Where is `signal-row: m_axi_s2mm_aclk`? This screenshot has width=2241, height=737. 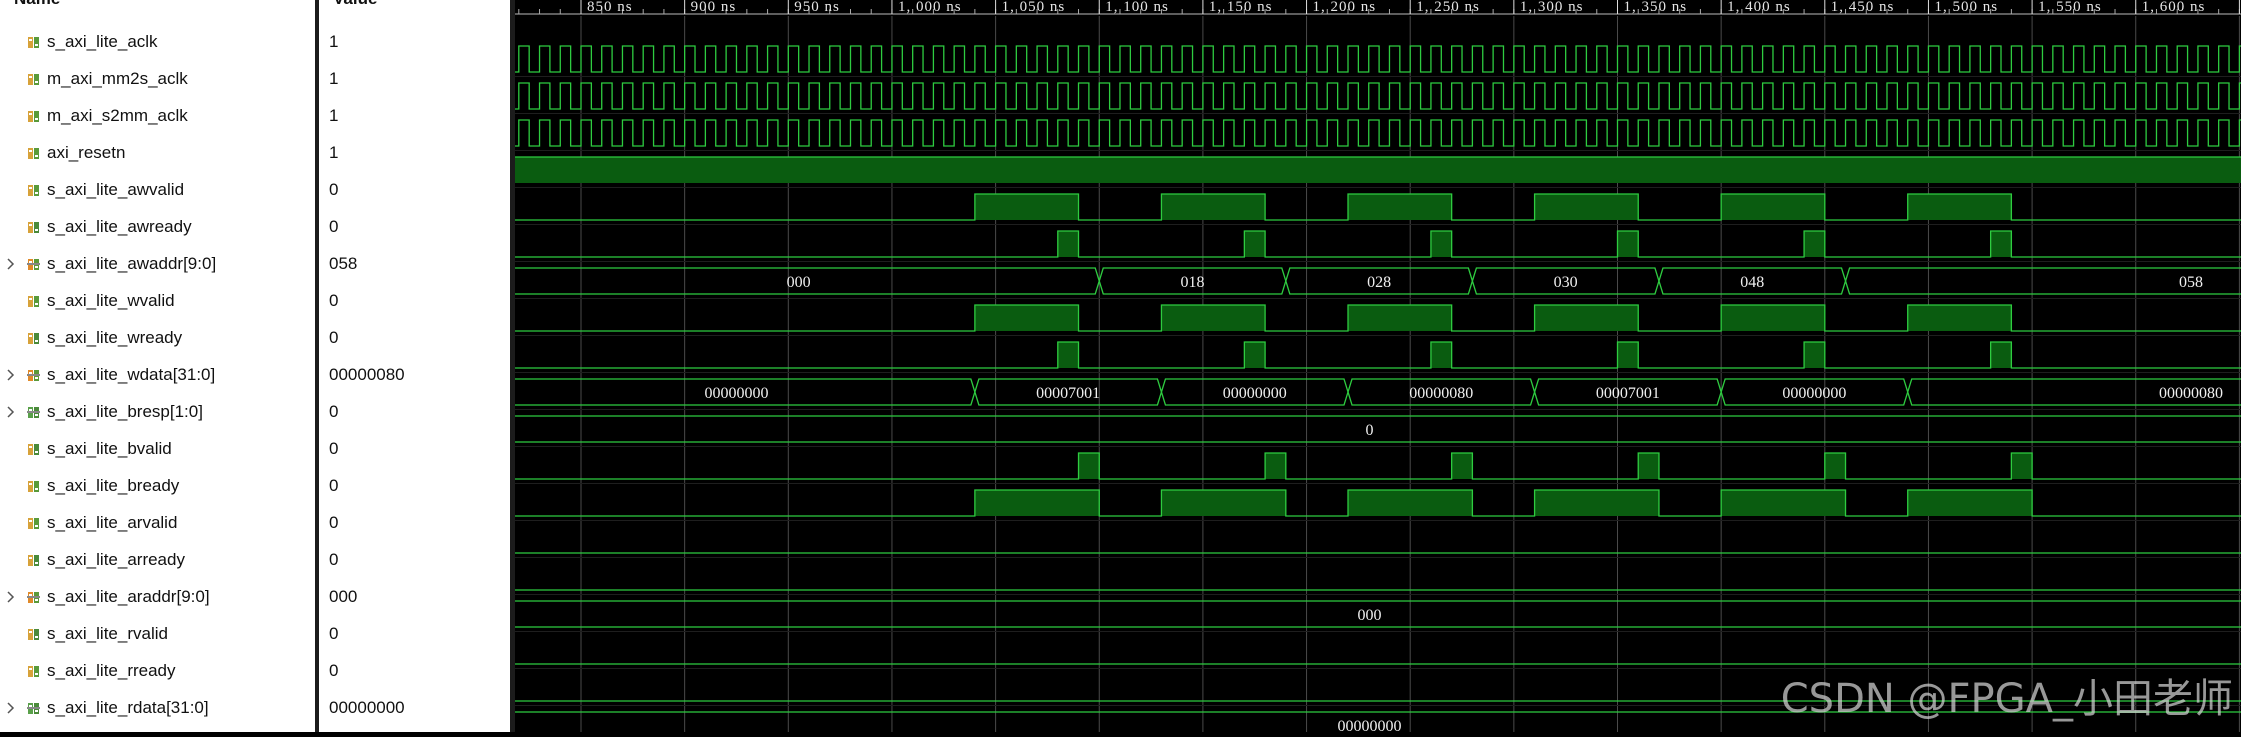
signal-row: m_axi_s2mm_aclk is located at coordinates (157, 115).